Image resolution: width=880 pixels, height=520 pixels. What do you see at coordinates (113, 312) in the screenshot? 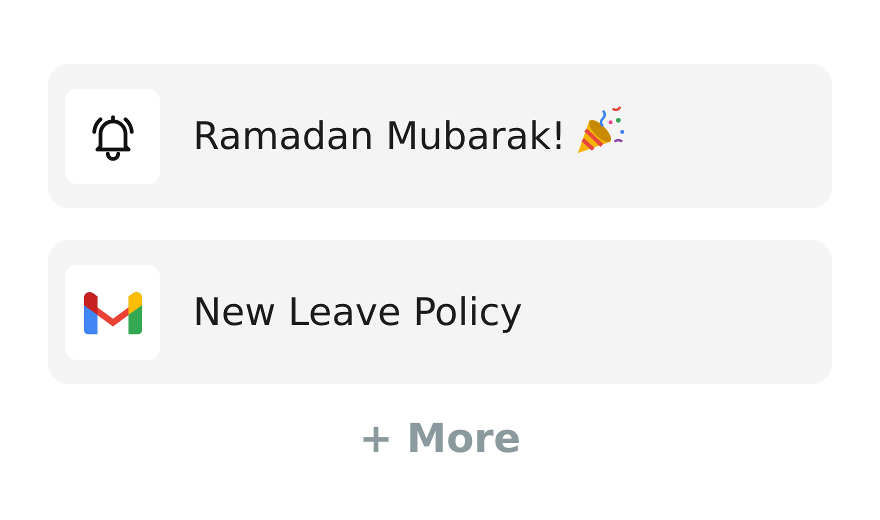
I see `mail-logo-icon` at bounding box center [113, 312].